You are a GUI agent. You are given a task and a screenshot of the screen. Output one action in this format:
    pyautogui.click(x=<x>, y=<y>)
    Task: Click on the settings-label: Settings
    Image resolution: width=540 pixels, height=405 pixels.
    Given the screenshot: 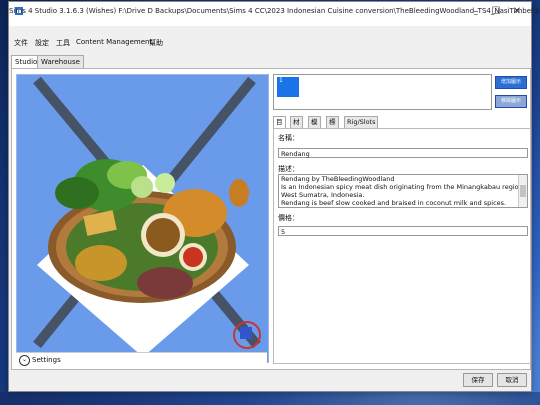 What is the action you would take?
    pyautogui.click(x=46, y=360)
    